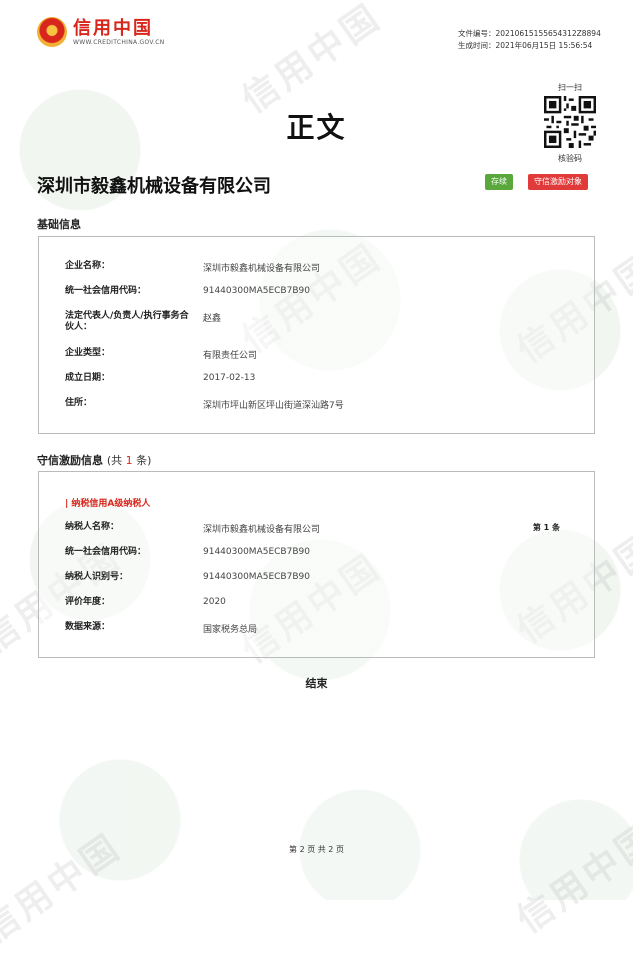 Image resolution: width=633 pixels, height=953 pixels. What do you see at coordinates (127, 321) in the screenshot?
I see `info-label: 法定代表人/负责人/执行事务合伙人：` at bounding box center [127, 321].